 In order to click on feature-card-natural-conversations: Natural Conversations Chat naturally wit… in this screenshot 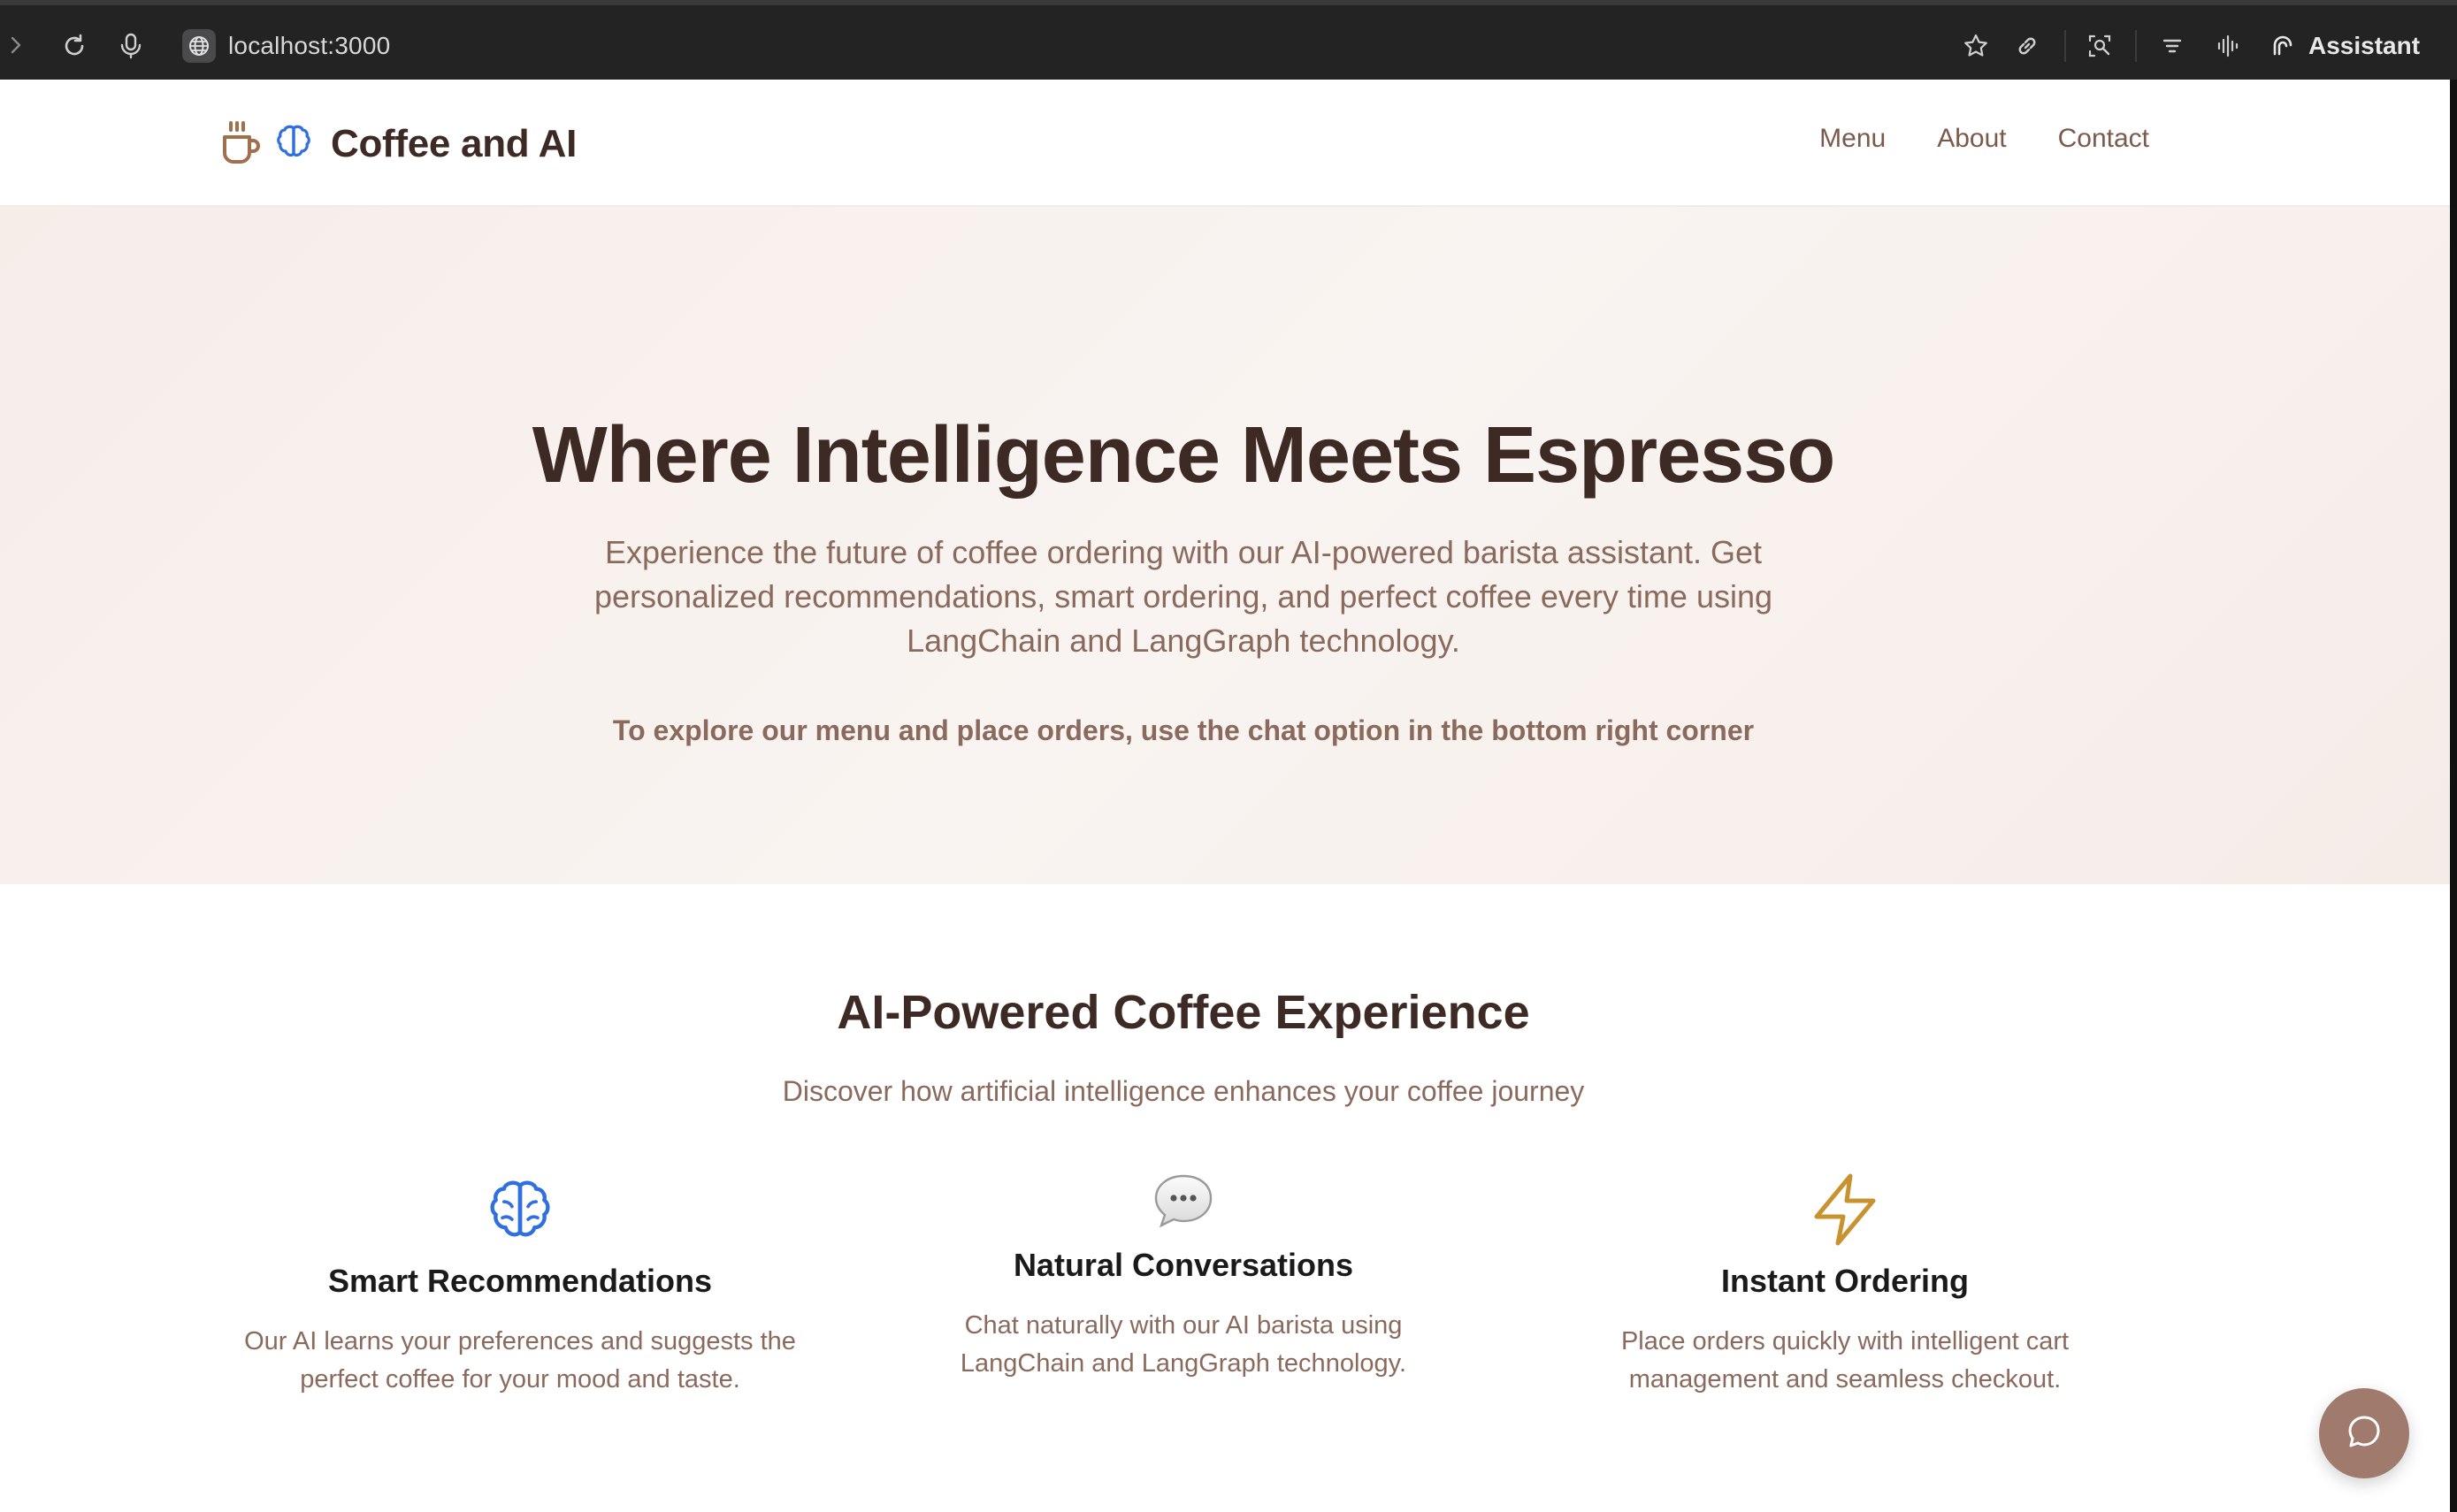, I will do `click(1183, 1266)`.